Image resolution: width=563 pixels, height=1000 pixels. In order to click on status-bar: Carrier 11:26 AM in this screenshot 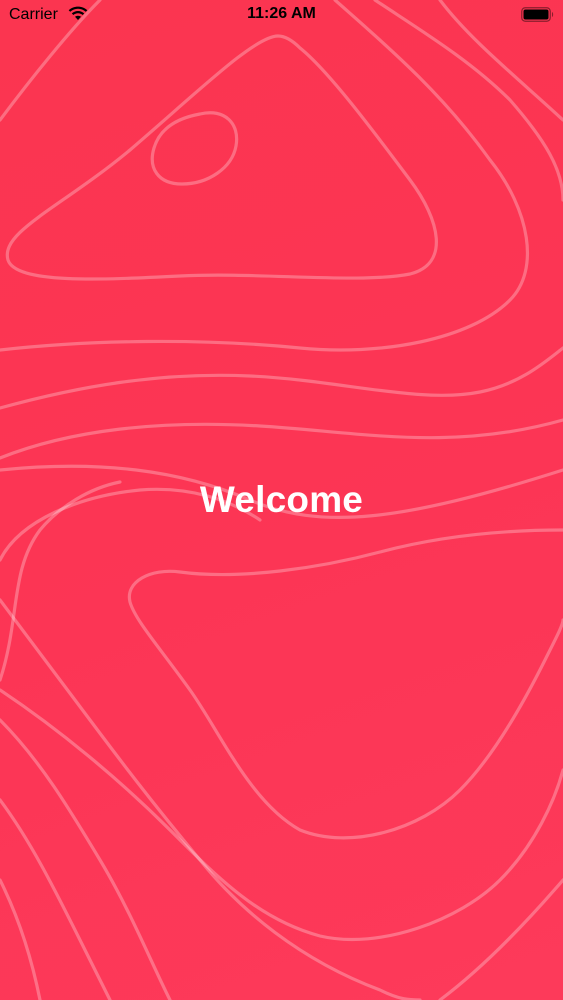, I will do `click(281, 15)`.